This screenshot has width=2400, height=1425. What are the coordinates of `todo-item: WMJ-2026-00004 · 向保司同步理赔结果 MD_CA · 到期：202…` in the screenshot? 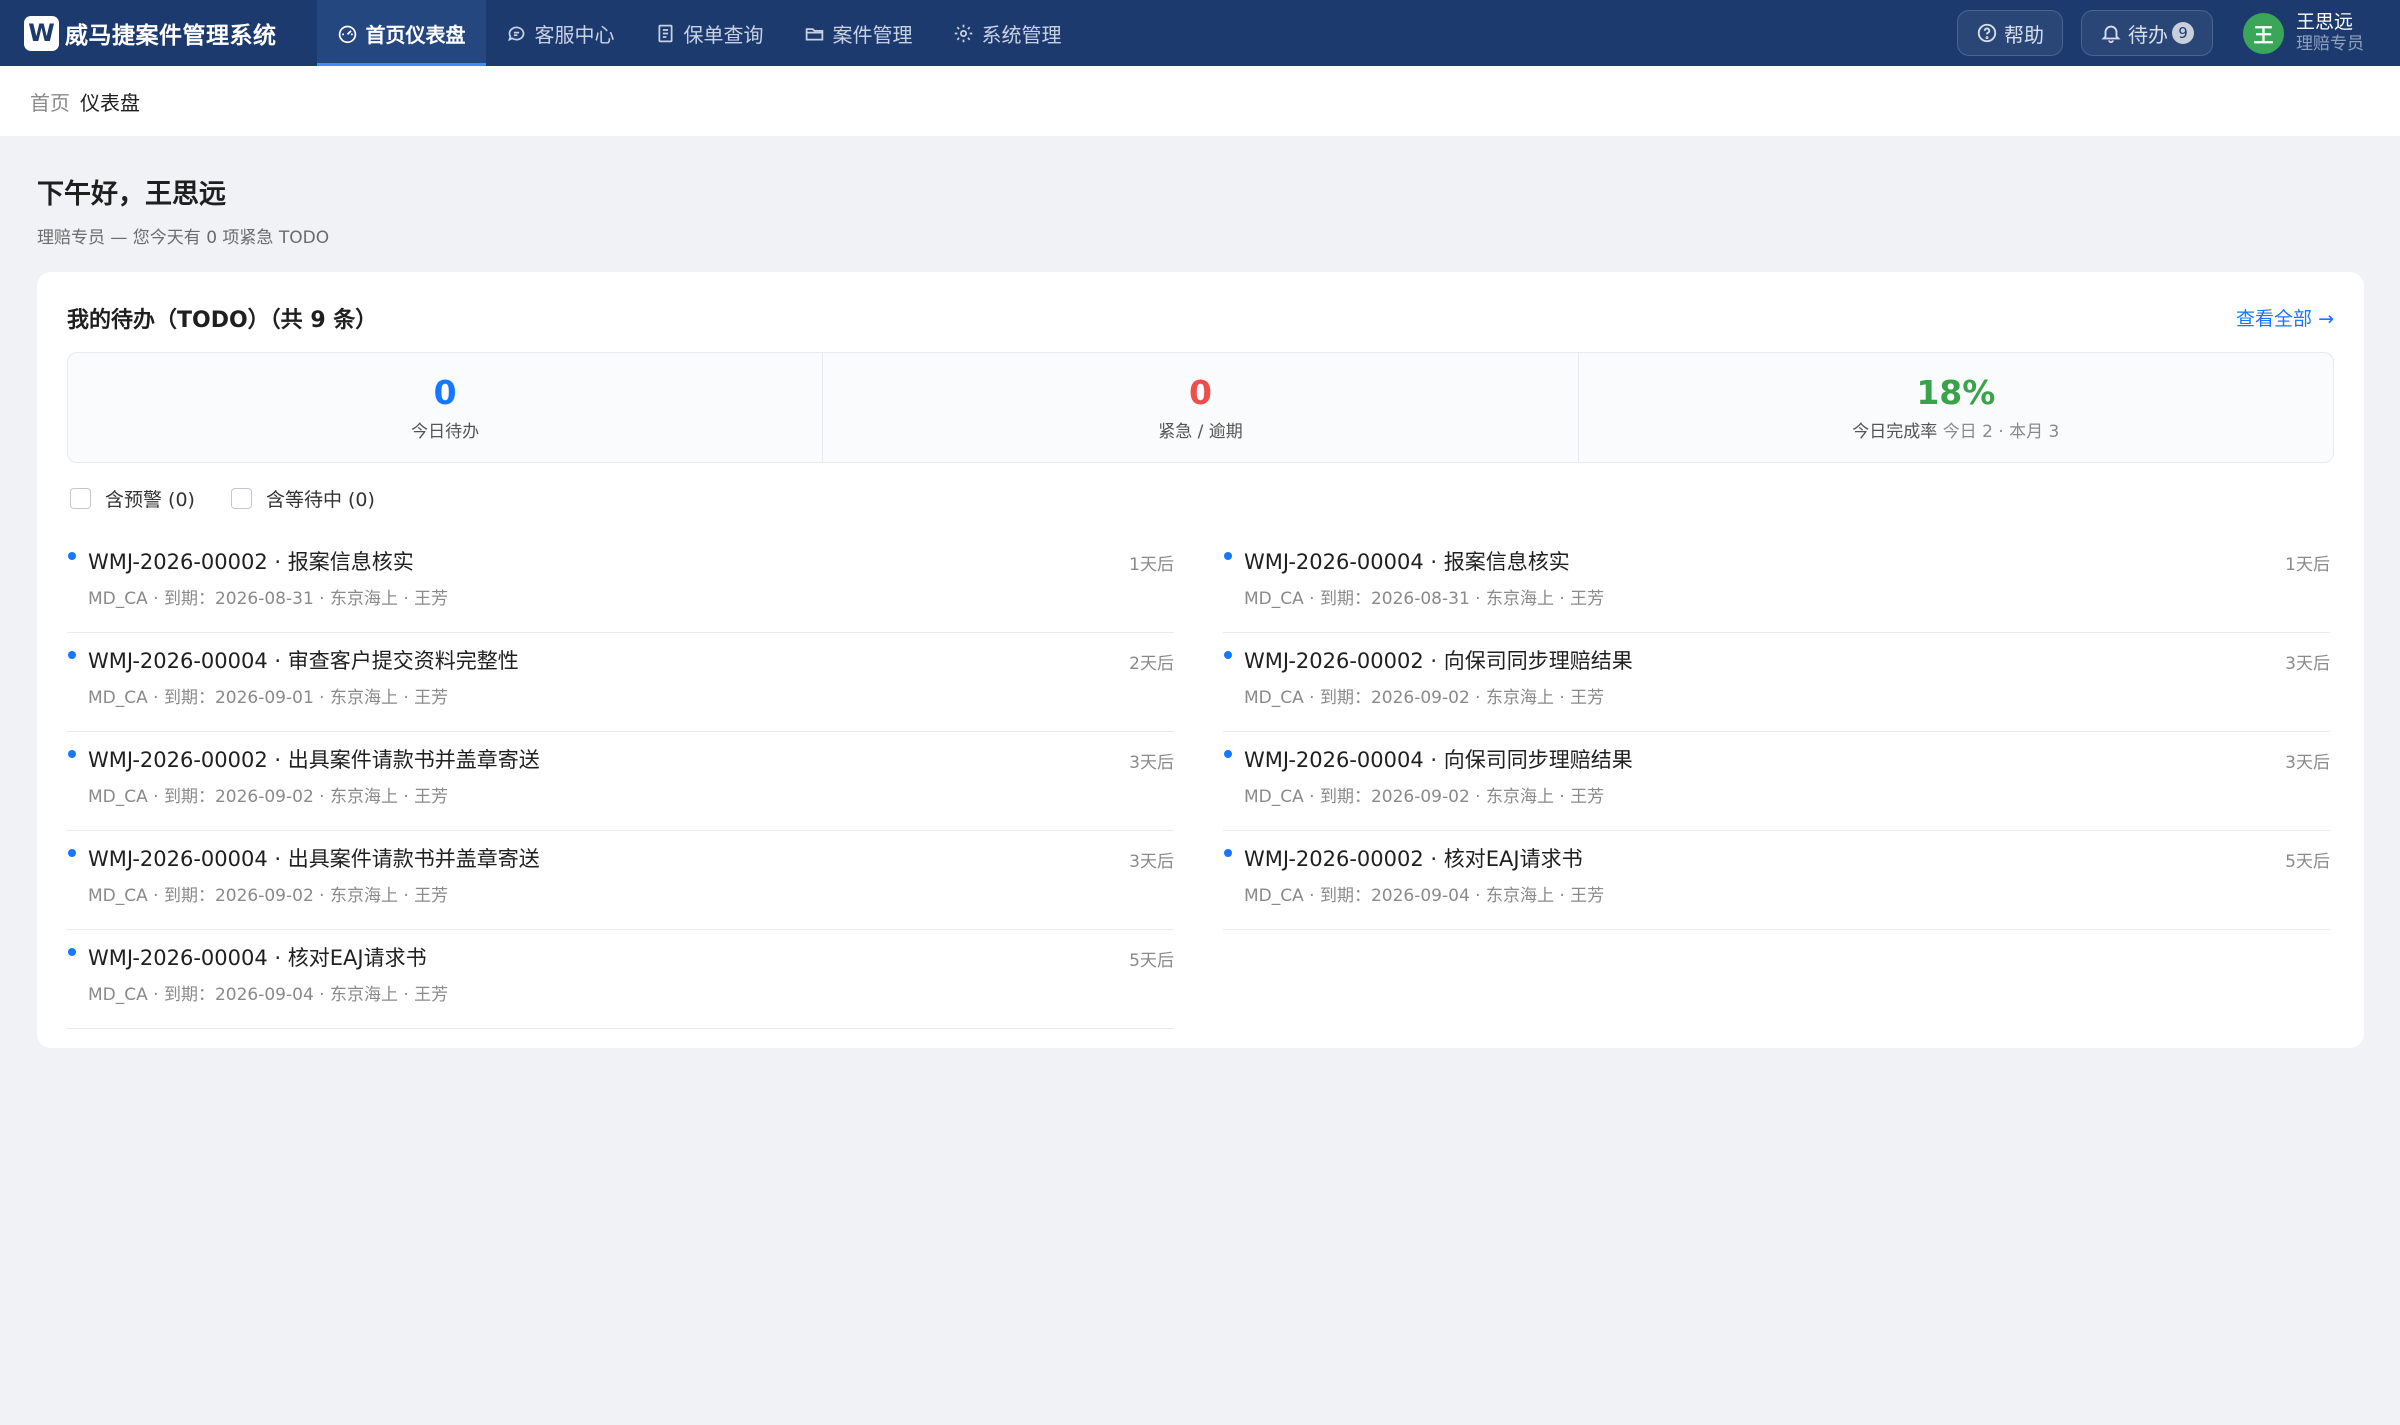 It's located at (1776, 781).